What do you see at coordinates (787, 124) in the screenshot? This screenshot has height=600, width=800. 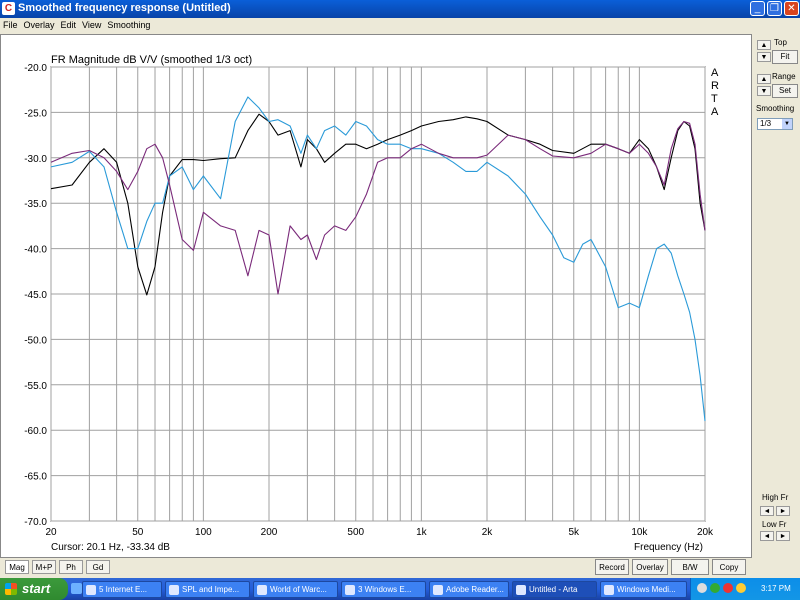 I see `chevron-down-icon: ▼` at bounding box center [787, 124].